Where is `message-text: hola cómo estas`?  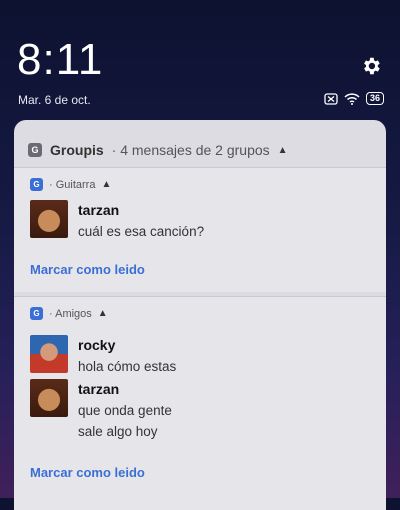 message-text: hola cómo estas is located at coordinates (127, 366).